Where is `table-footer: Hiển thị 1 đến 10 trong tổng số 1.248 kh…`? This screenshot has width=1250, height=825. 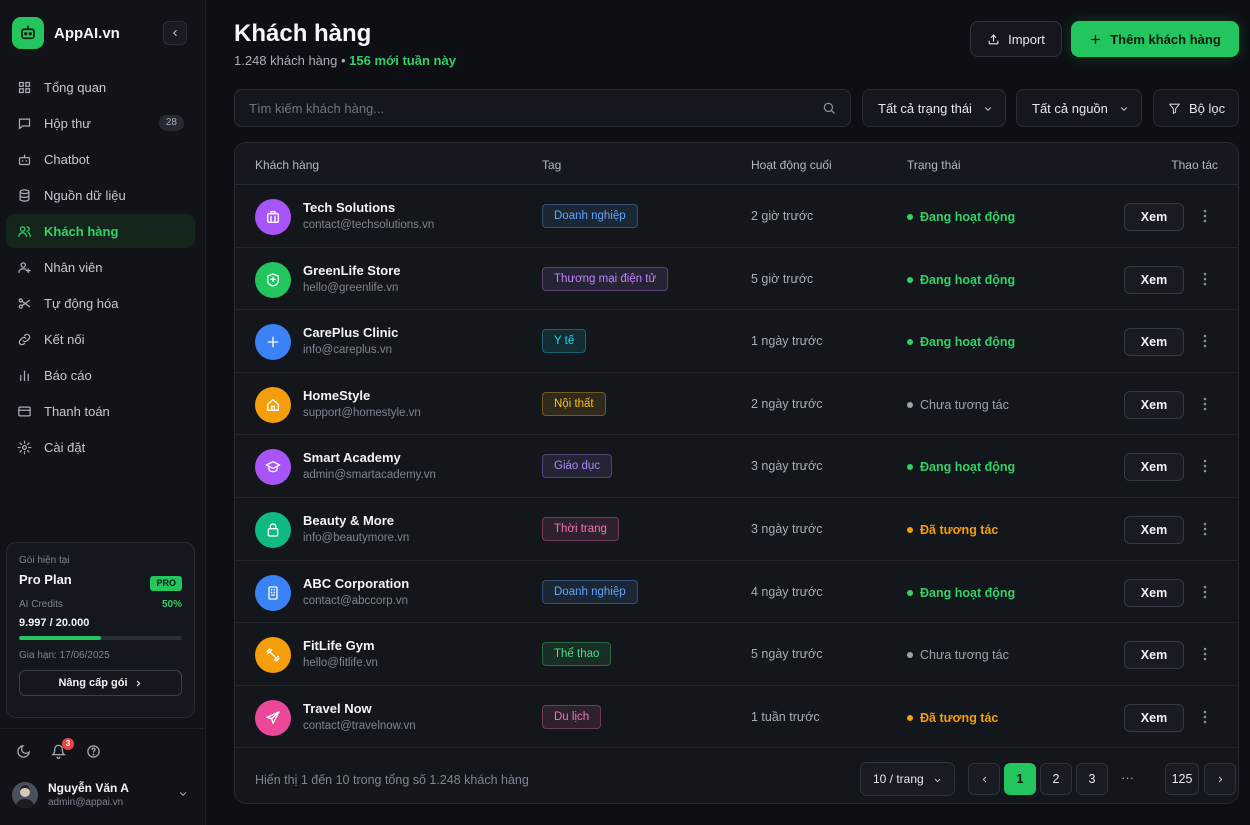 table-footer: Hiển thị 1 đến 10 trong tổng số 1.248 kh… is located at coordinates (736, 776).